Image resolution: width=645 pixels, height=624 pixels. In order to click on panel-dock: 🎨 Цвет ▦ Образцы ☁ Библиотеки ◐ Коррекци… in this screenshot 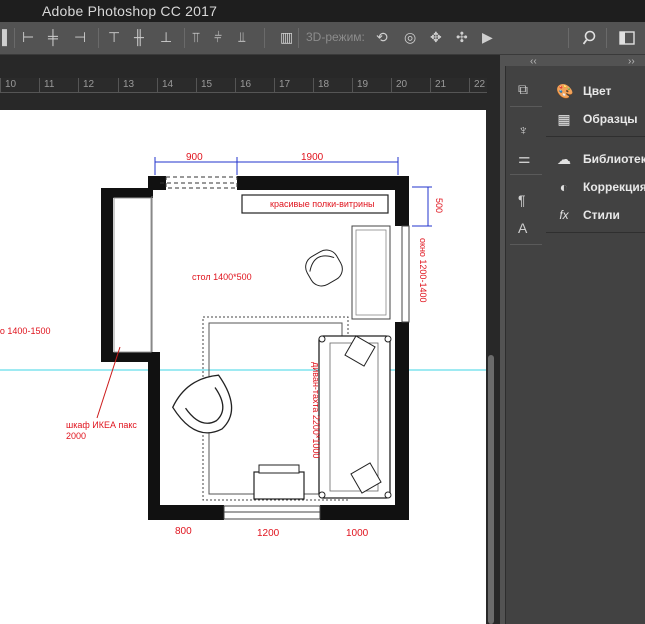, I will do `click(595, 345)`.